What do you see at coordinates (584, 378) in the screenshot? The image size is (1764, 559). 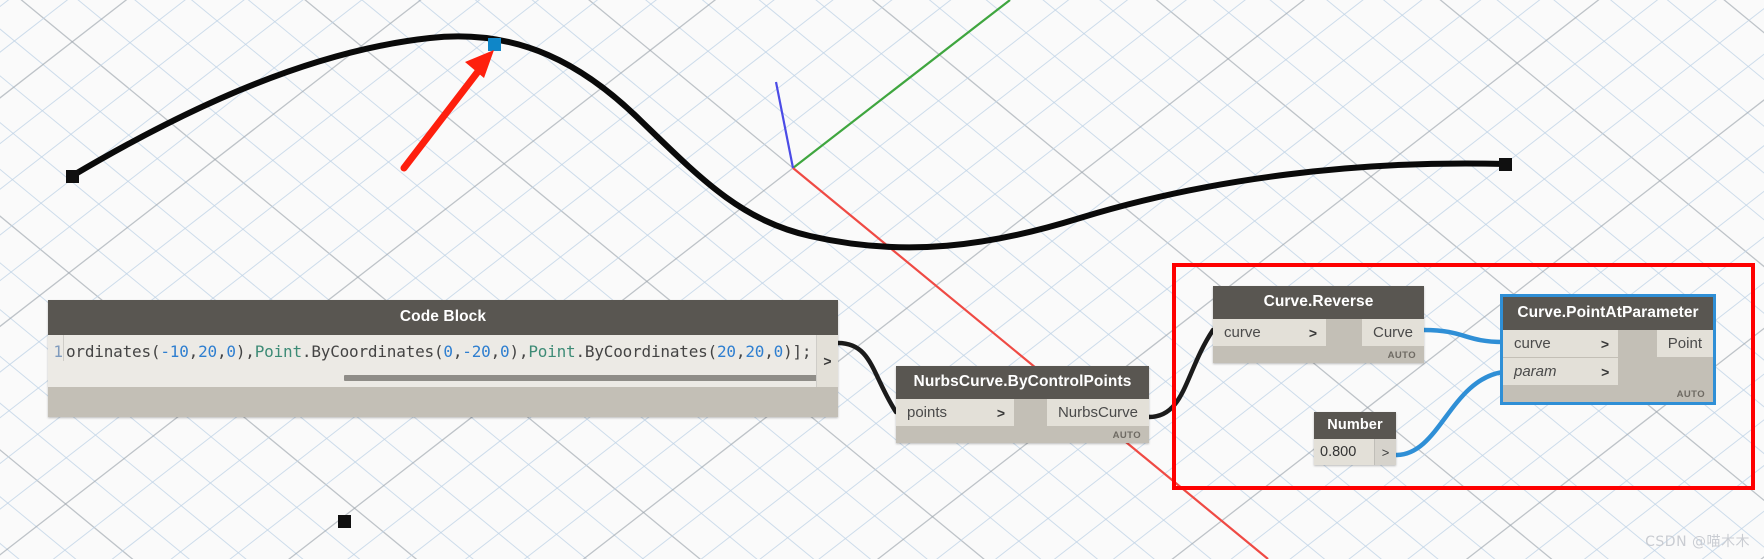 I see `code-block-hscrollbar-thumb` at bounding box center [584, 378].